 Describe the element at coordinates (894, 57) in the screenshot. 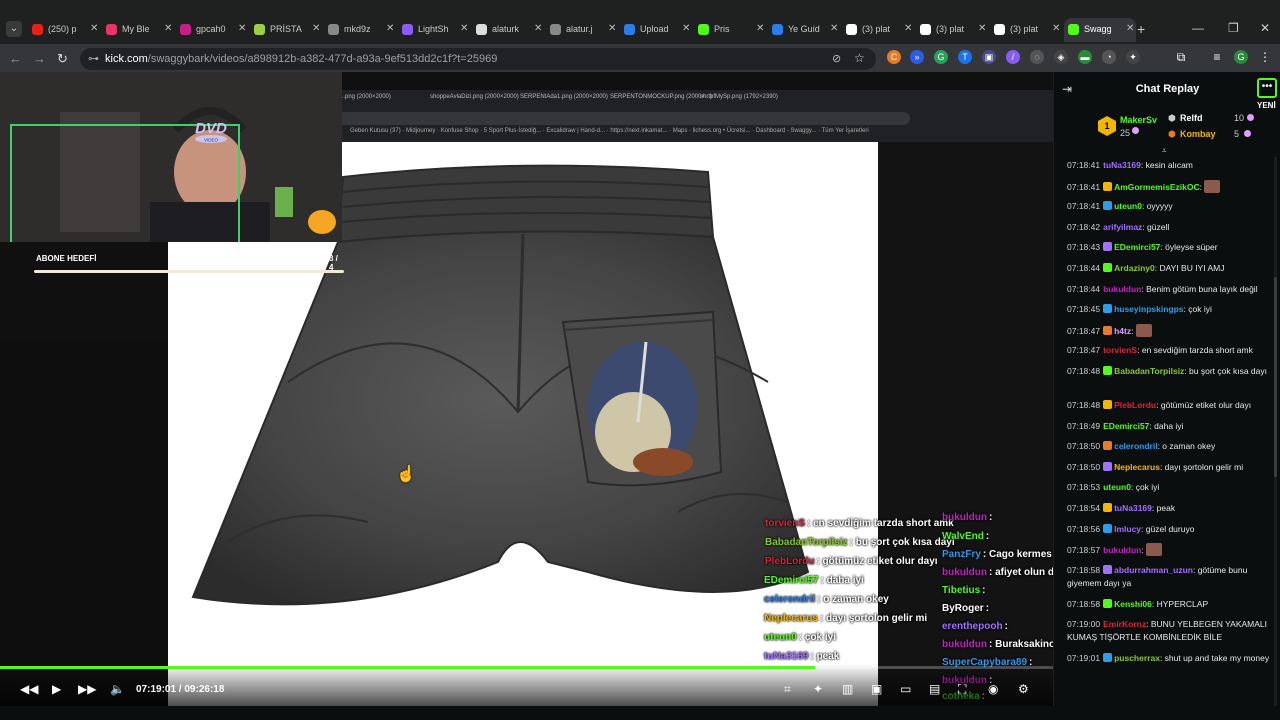

I see `extension-icon-1: C` at that location.